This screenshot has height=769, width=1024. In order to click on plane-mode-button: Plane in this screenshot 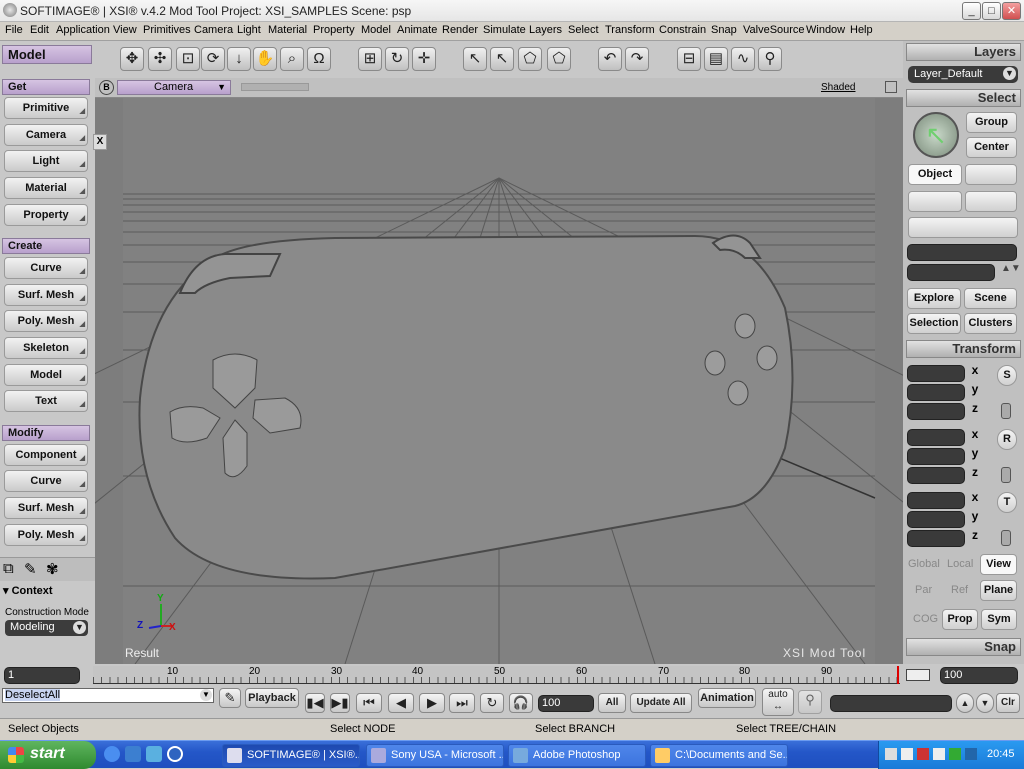, I will do `click(998, 590)`.